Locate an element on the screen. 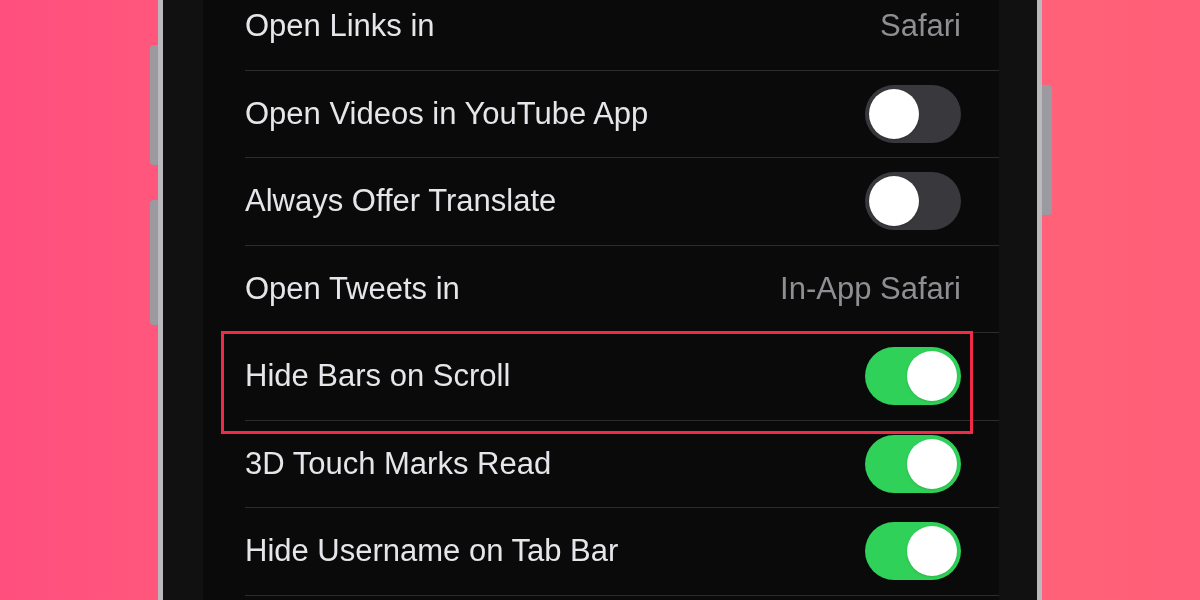 This screenshot has width=1200, height=600. setting-label: Open Links in is located at coordinates (340, 26).